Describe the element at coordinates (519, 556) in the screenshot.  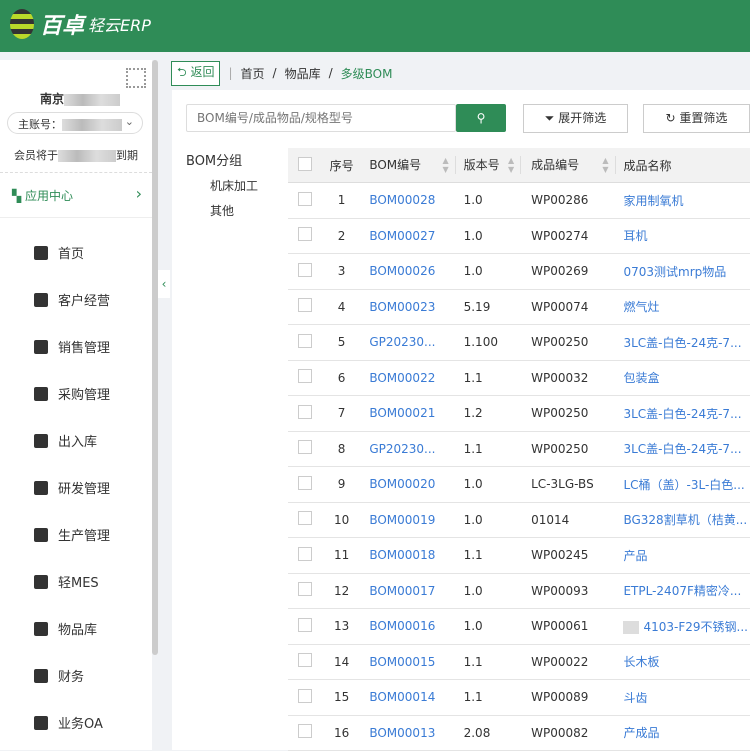
I see `table-row: 11 BOM00018 1.1 WP00245 产品` at that location.